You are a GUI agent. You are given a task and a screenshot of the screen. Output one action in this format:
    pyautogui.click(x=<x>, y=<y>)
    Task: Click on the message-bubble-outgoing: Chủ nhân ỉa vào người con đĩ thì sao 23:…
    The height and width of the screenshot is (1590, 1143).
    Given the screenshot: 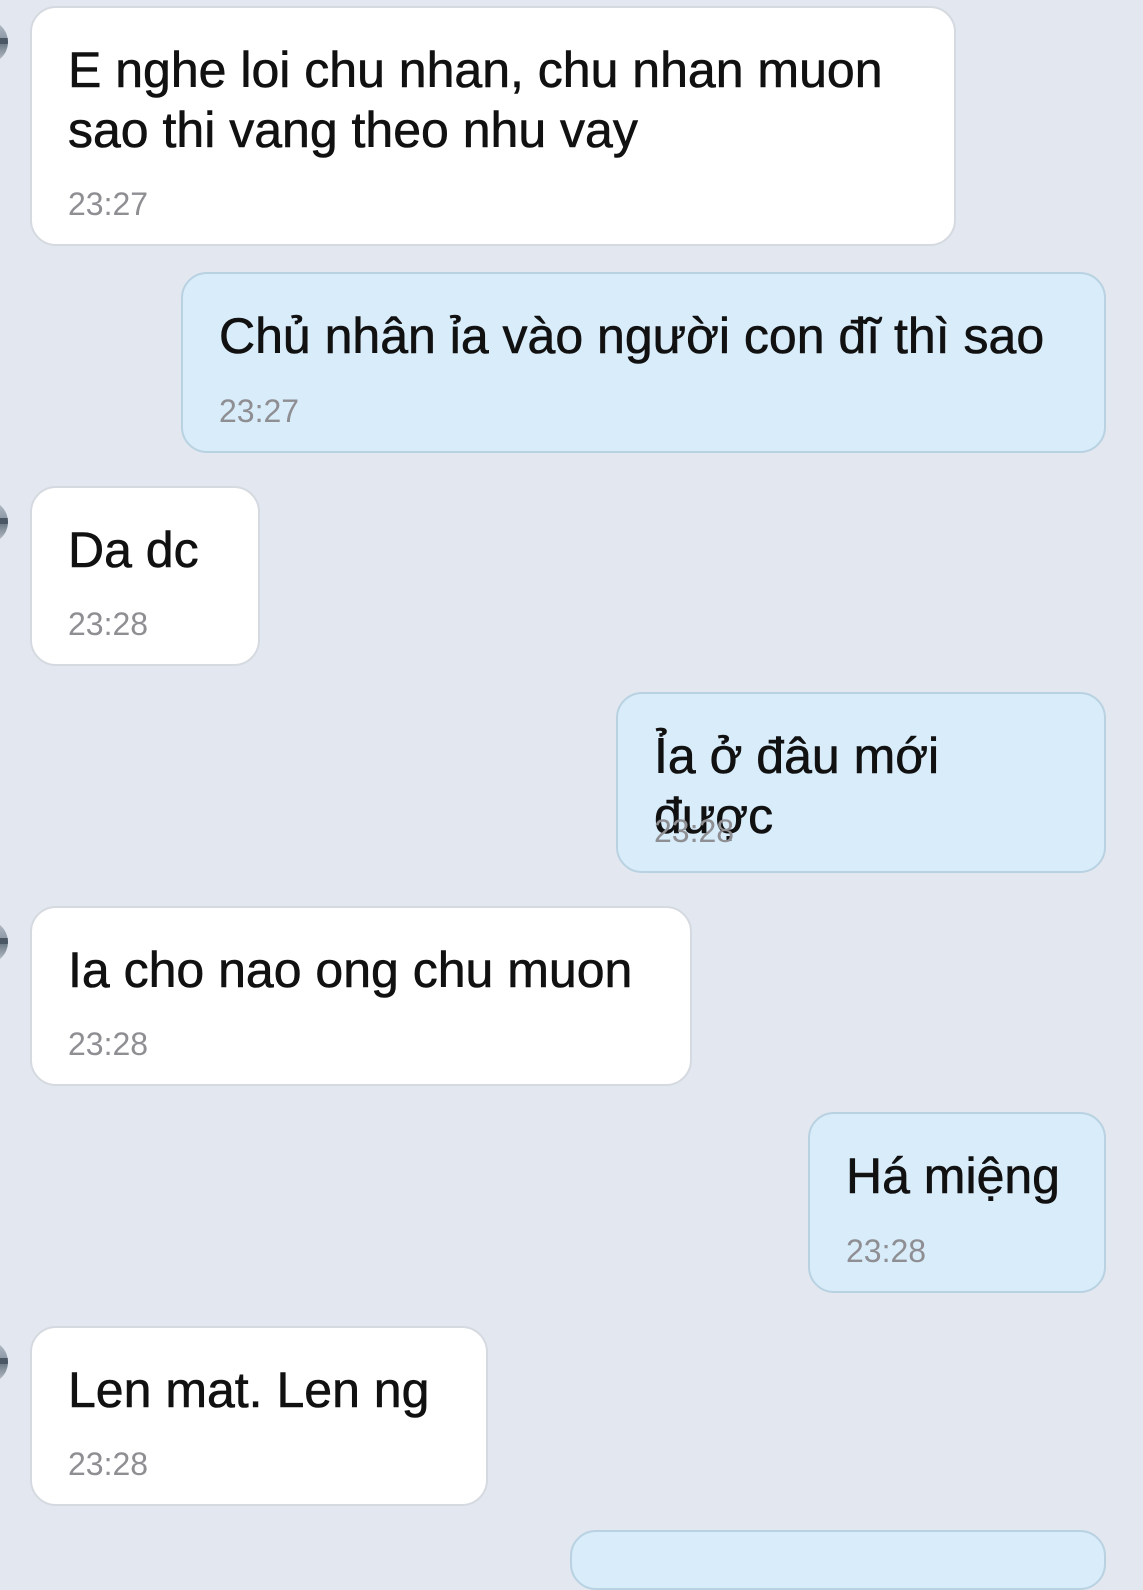 What is the action you would take?
    pyautogui.click(x=643, y=362)
    